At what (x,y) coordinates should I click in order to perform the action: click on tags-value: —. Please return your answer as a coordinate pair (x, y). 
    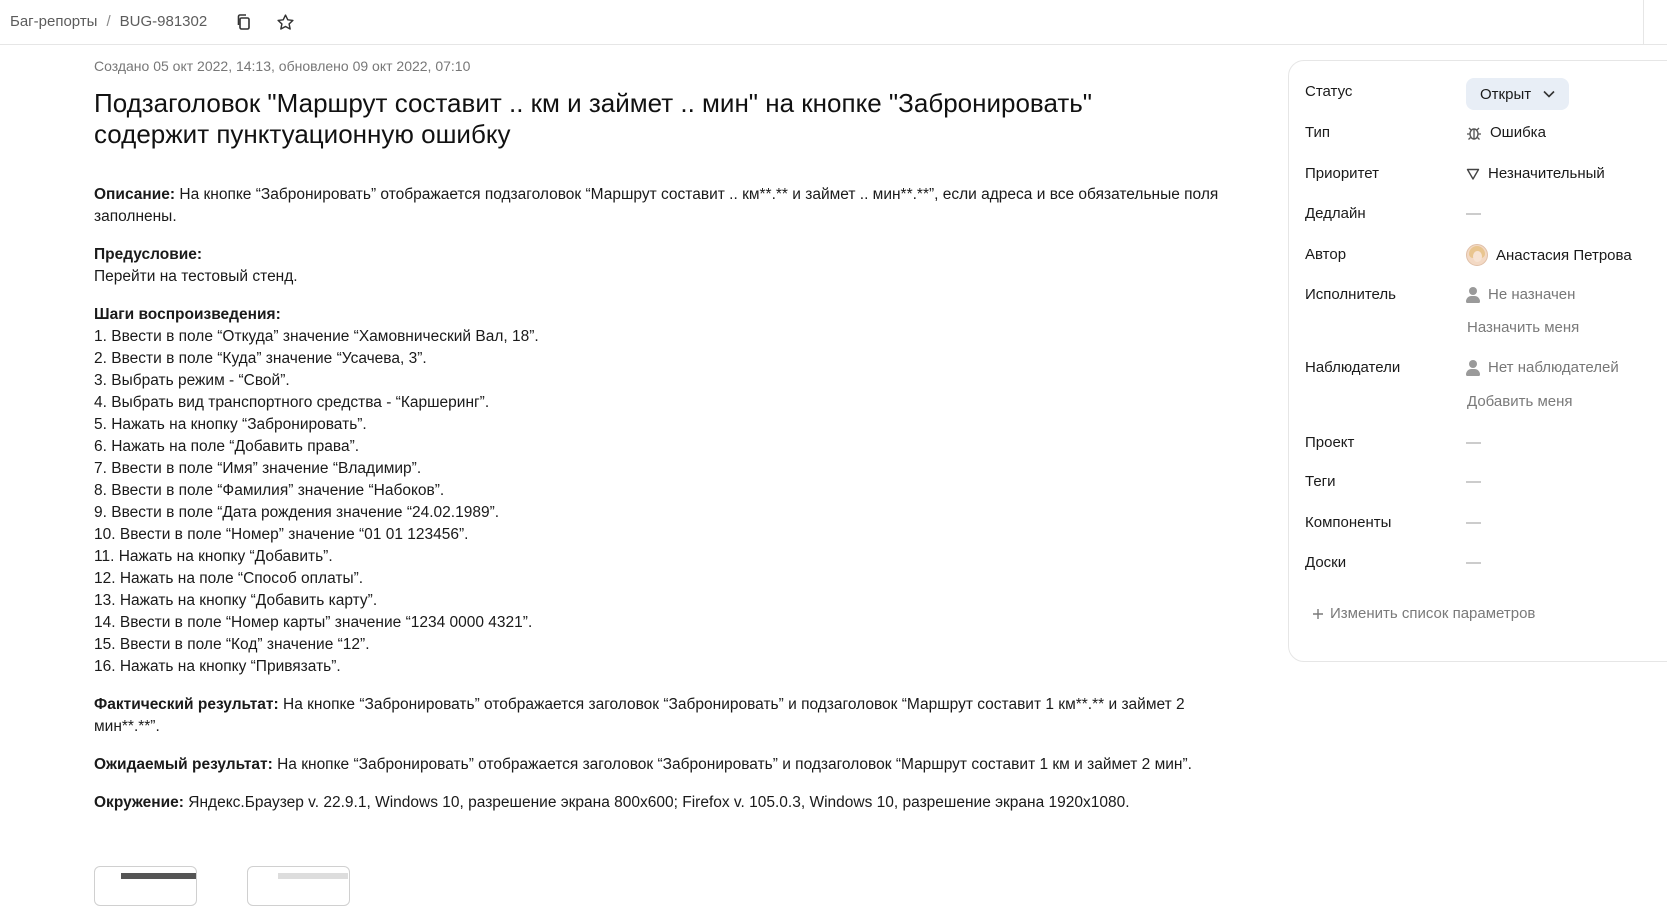
    Looking at the image, I should click on (1473, 481).